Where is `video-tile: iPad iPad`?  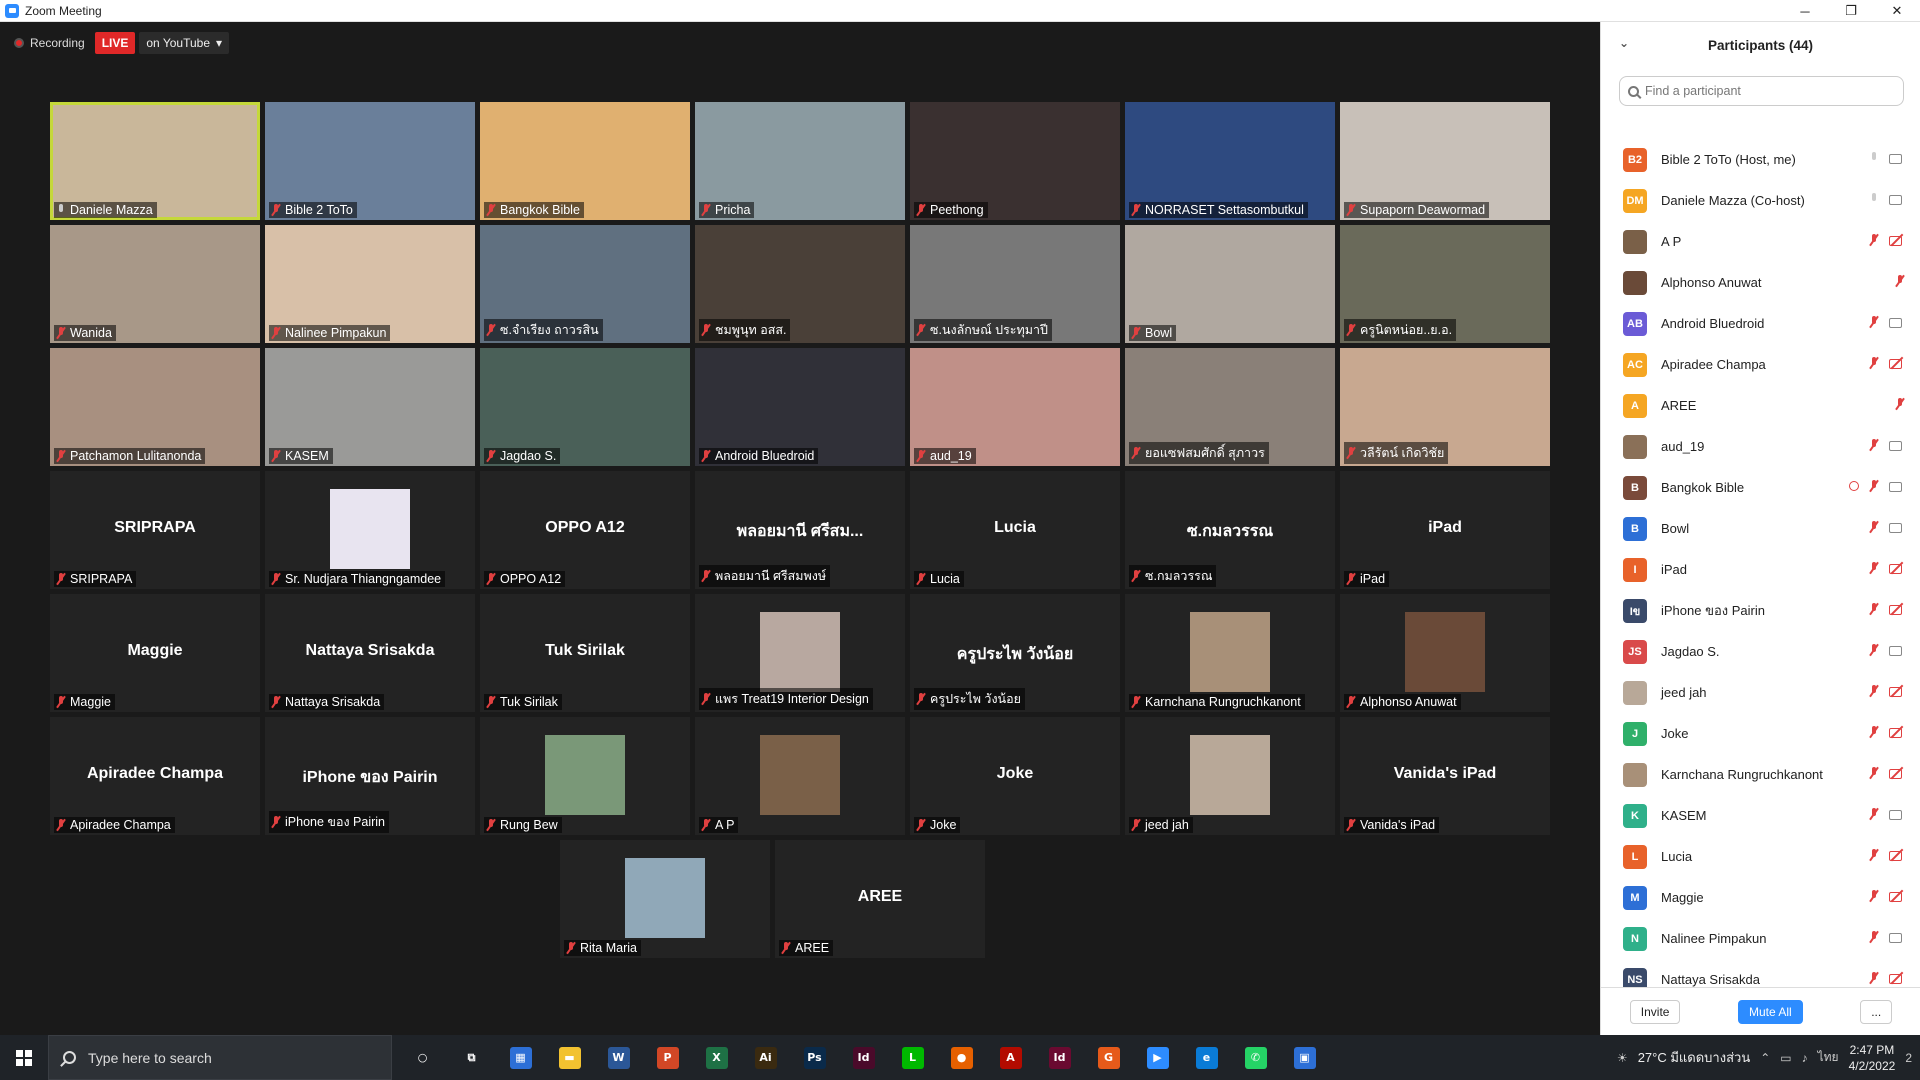 video-tile: iPad iPad is located at coordinates (1445, 530).